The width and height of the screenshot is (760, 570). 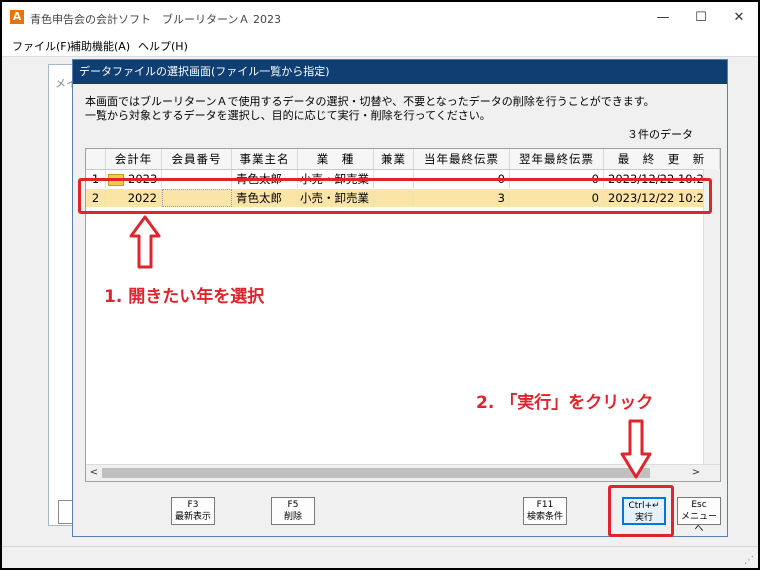 What do you see at coordinates (696, 473) in the screenshot?
I see `scroll-right-icon: >` at bounding box center [696, 473].